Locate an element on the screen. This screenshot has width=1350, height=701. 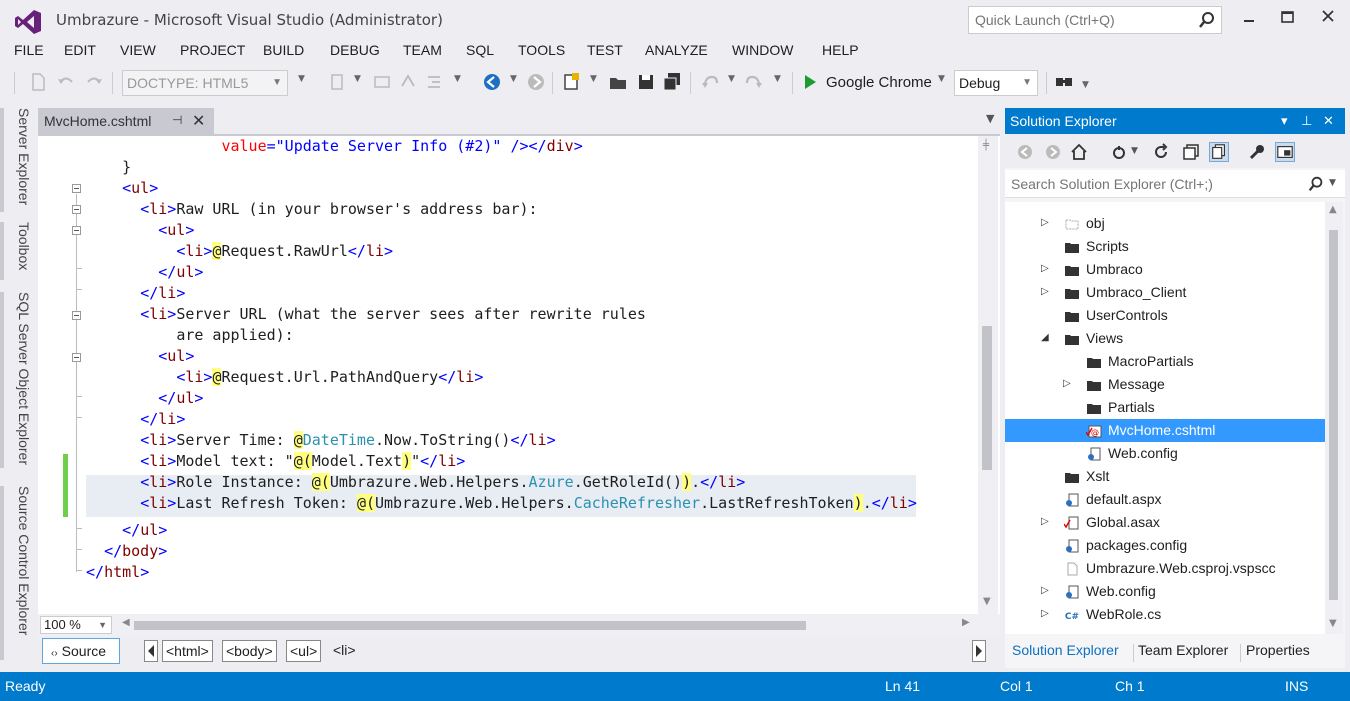
new-project-icon is located at coordinates (572, 82).